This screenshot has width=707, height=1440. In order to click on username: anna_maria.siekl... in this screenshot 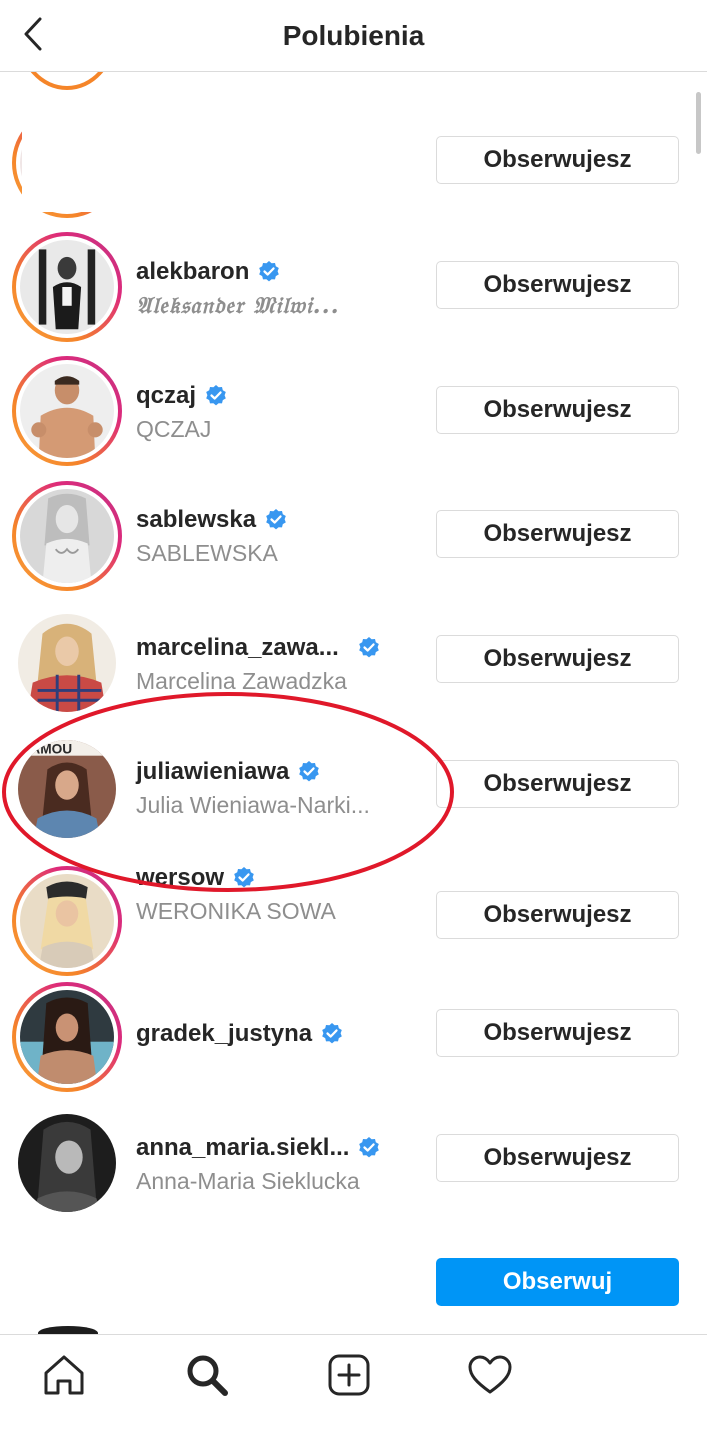, I will do `click(242, 1148)`.